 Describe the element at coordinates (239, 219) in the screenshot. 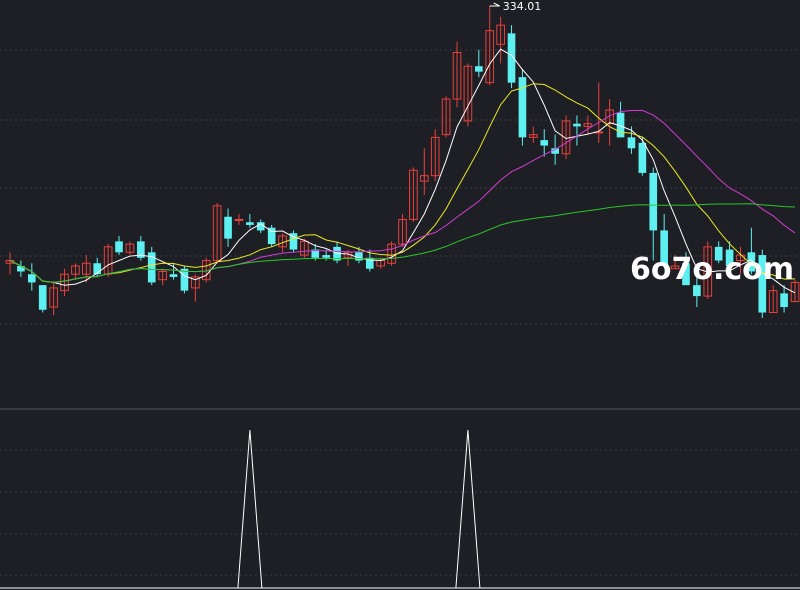

I see `candle-body-up` at that location.